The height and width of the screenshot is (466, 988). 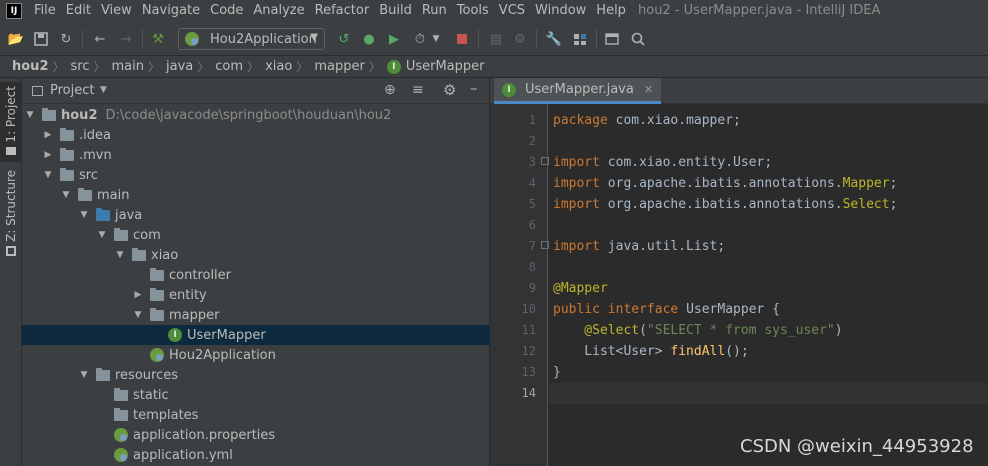 I want to click on menu-navigate: Navigate, so click(x=174, y=11).